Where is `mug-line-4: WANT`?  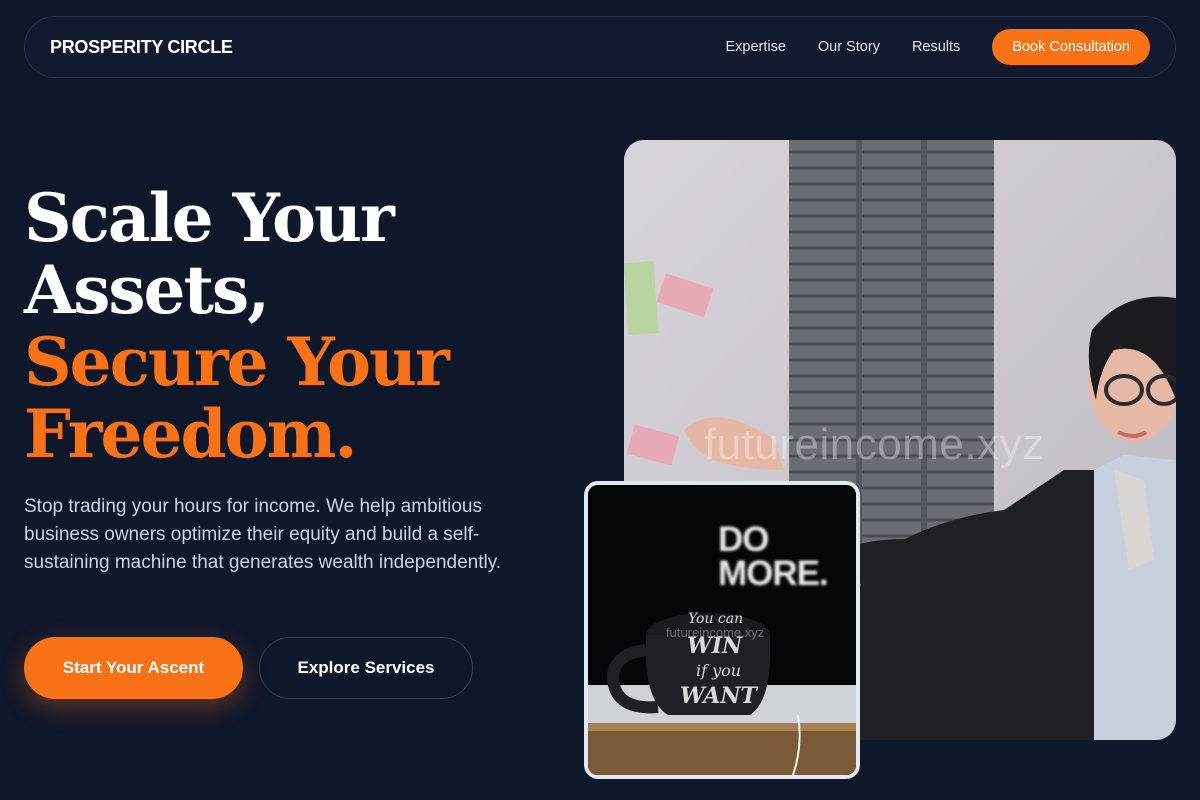 mug-line-4: WANT is located at coordinates (718, 696).